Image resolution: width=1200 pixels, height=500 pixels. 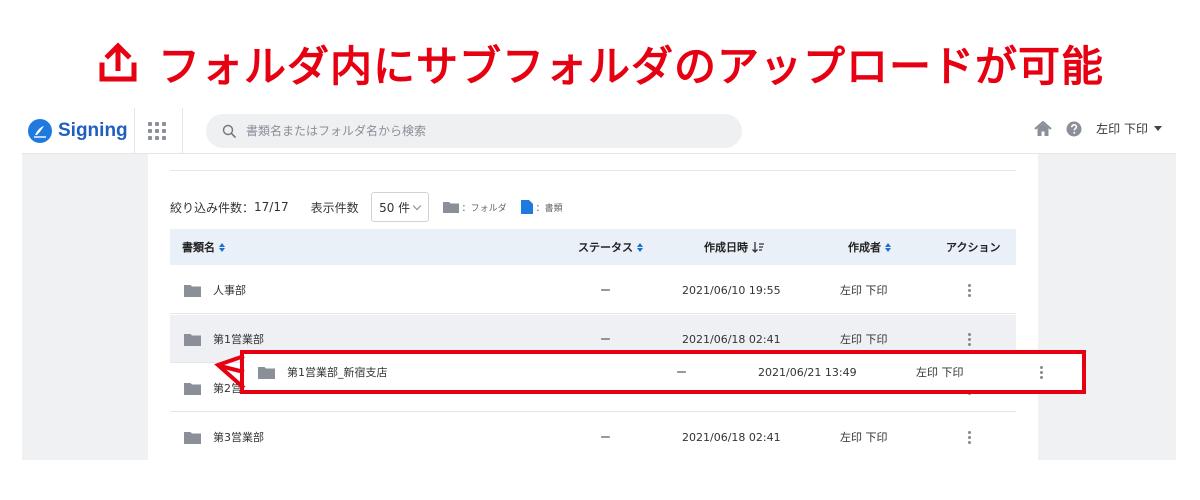 I want to click on search-icon, so click(x=229, y=131).